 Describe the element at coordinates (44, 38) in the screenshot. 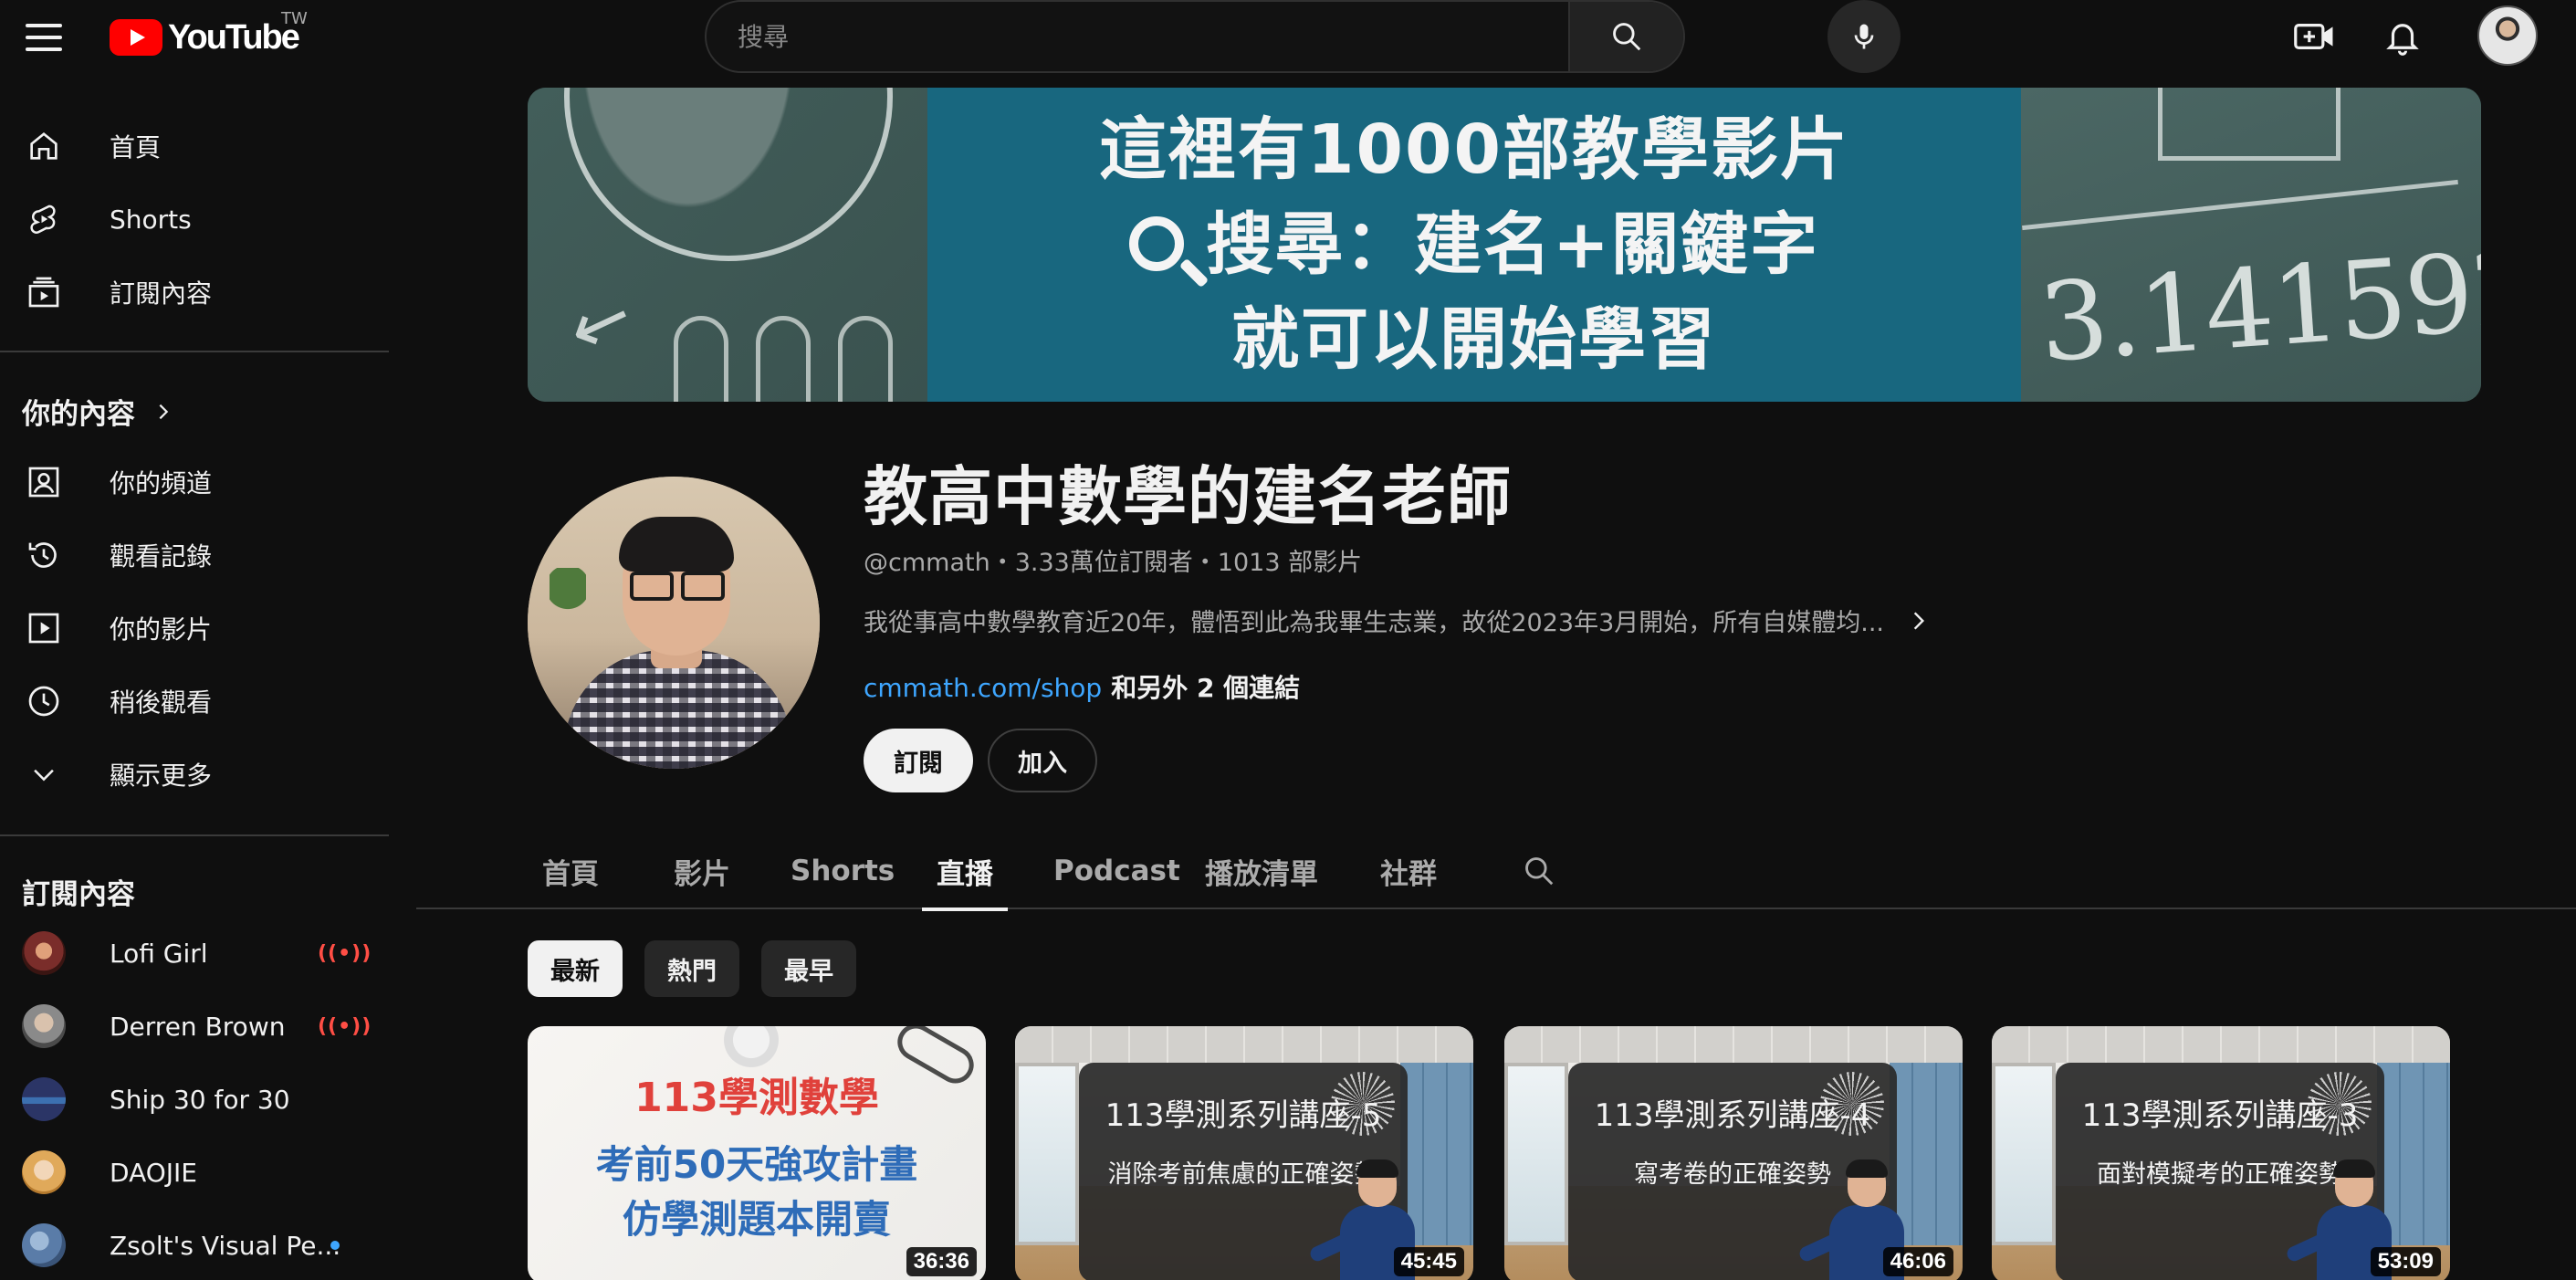

I see `menu-icon` at that location.